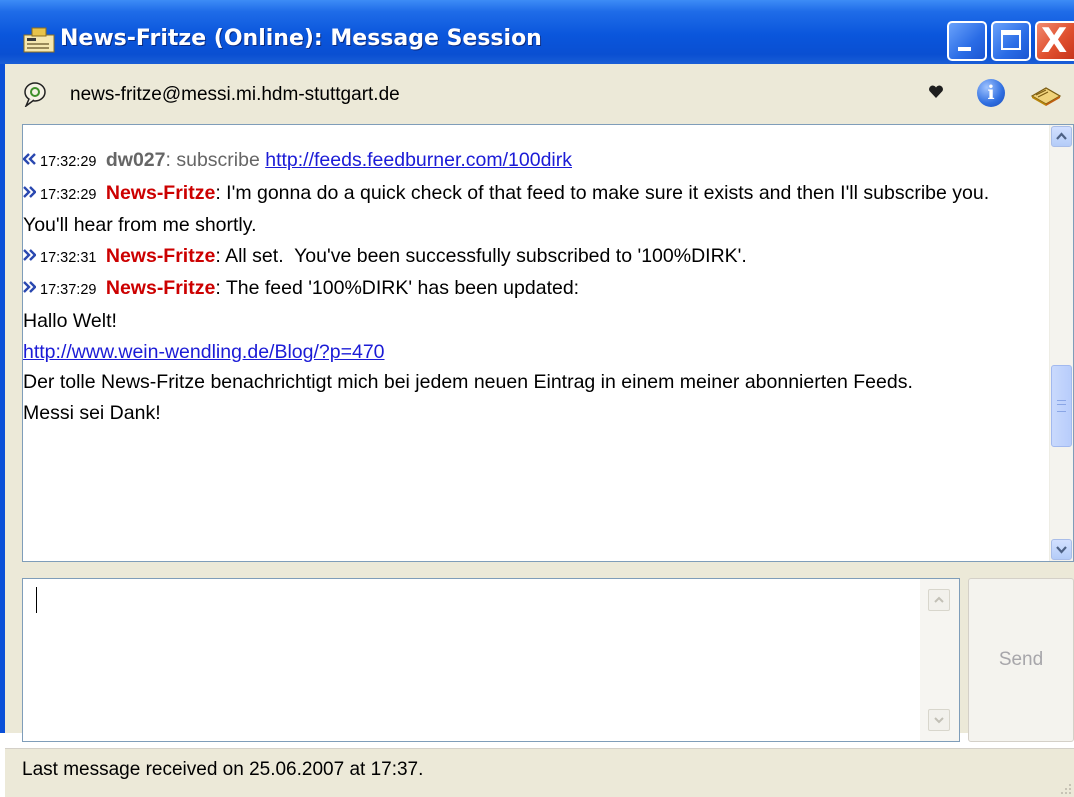 This screenshot has width=1074, height=797. Describe the element at coordinates (68, 290) in the screenshot. I see `message-time: 17:37:29` at that location.